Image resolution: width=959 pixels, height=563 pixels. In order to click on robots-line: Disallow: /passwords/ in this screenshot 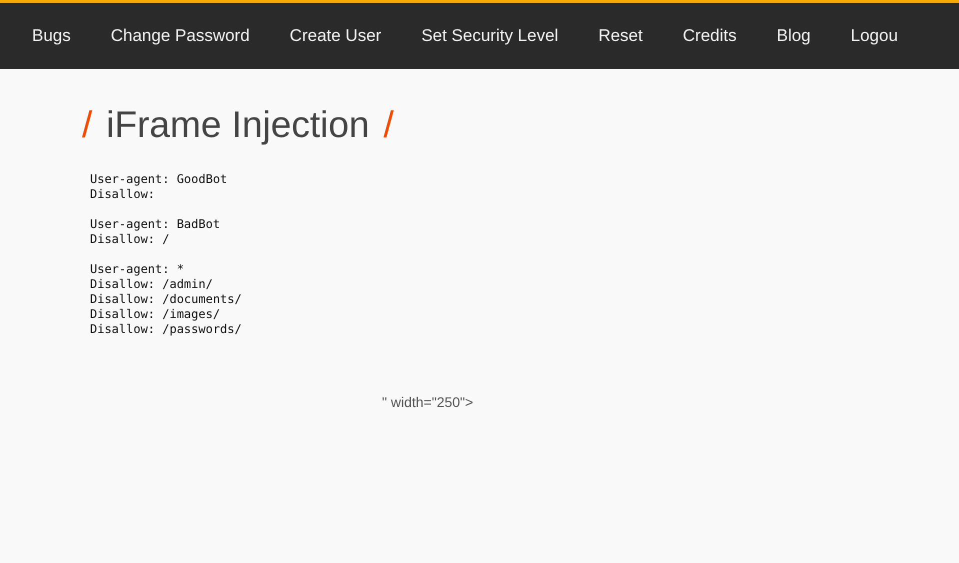, I will do `click(166, 329)`.